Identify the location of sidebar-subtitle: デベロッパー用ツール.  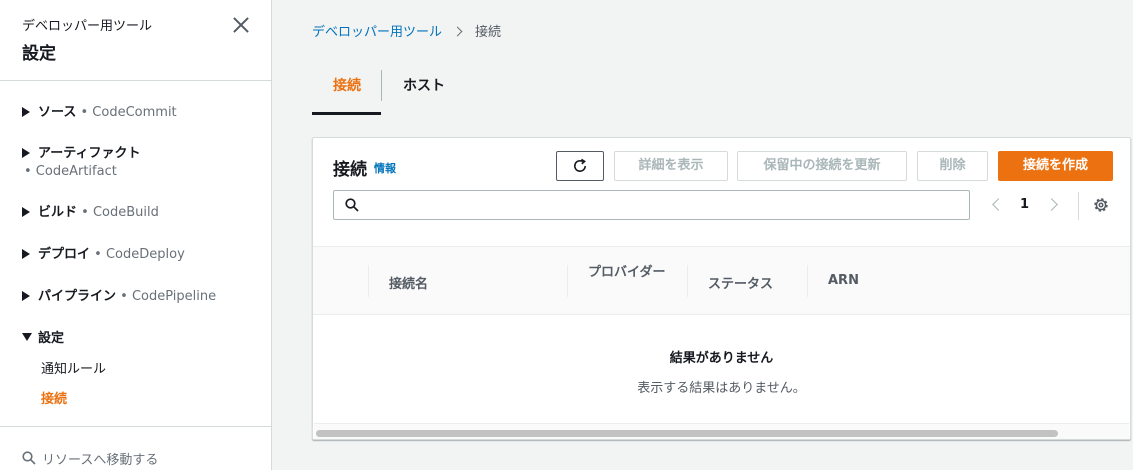
(87, 24).